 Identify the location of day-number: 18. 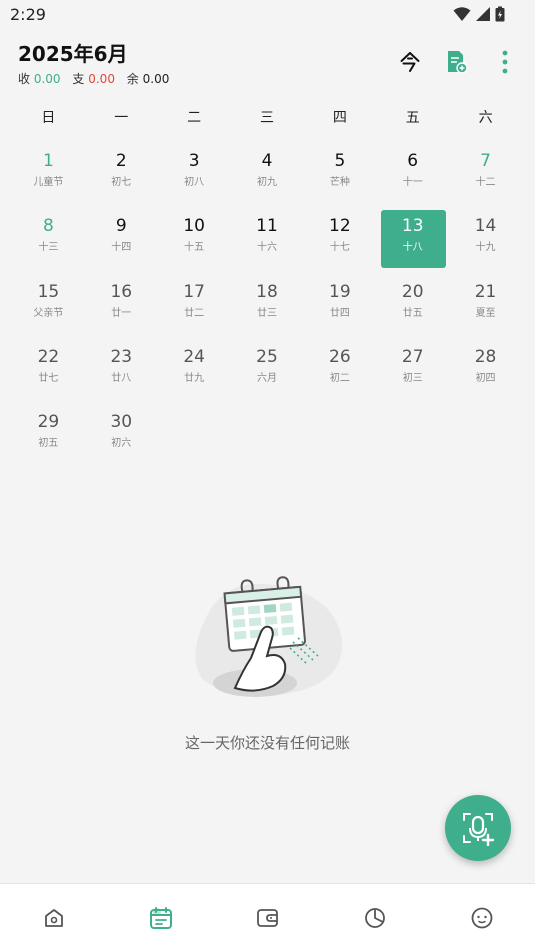
(267, 291).